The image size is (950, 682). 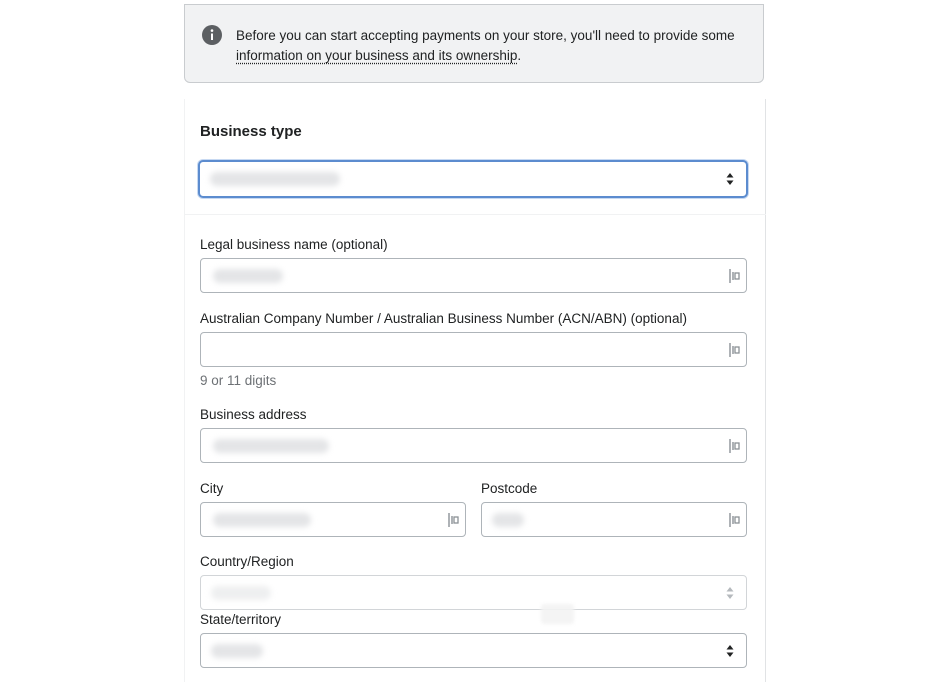 What do you see at coordinates (473, 592) in the screenshot?
I see `country-region-select` at bounding box center [473, 592].